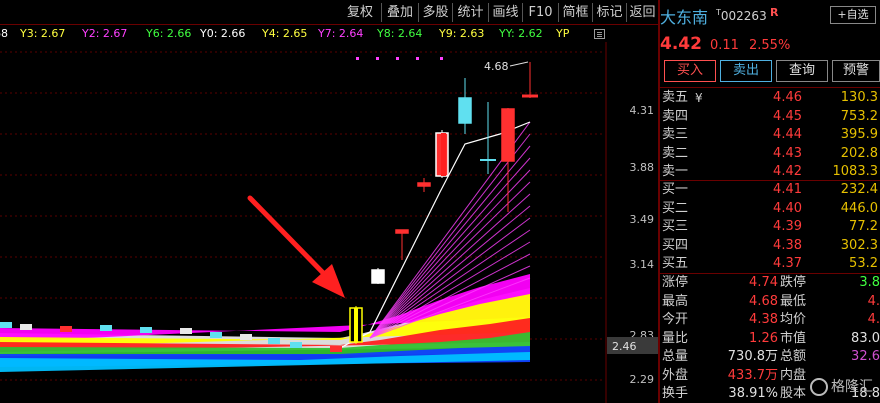  What do you see at coordinates (575, 12) in the screenshot?
I see `toolbar-button-6: 简框` at bounding box center [575, 12].